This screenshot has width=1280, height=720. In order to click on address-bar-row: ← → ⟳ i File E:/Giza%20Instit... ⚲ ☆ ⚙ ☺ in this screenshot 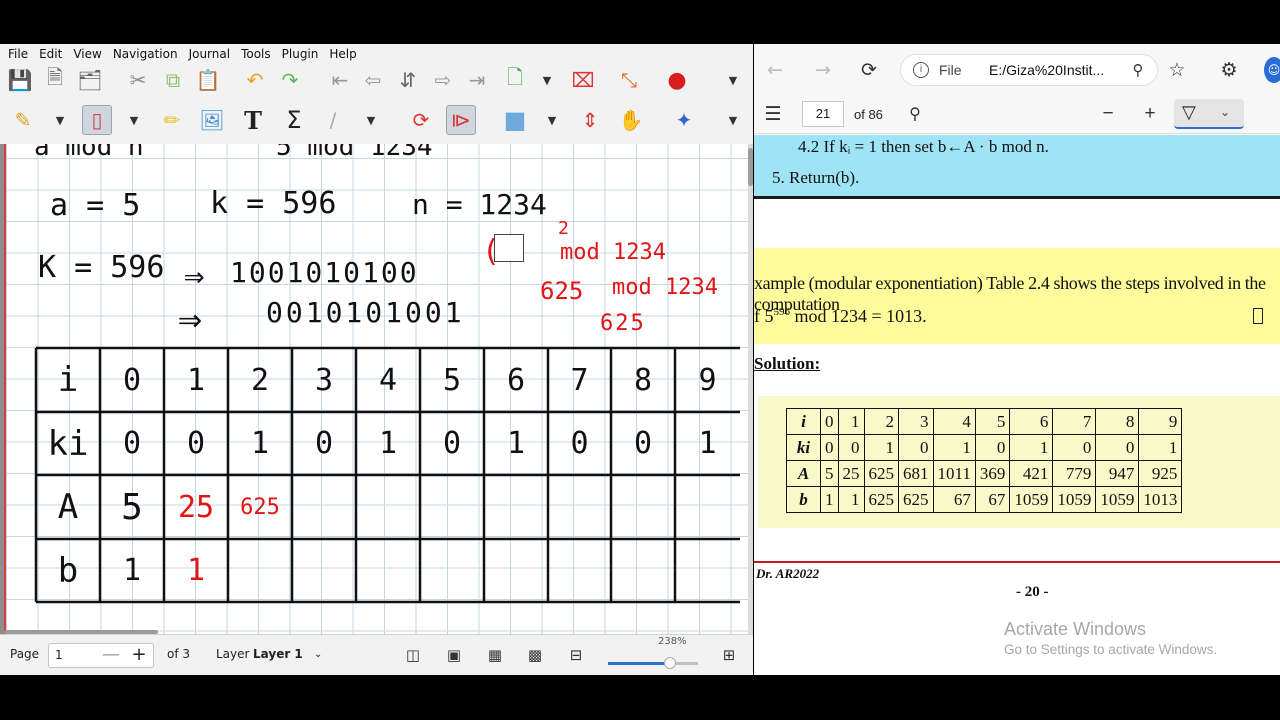, I will do `click(1017, 69)`.